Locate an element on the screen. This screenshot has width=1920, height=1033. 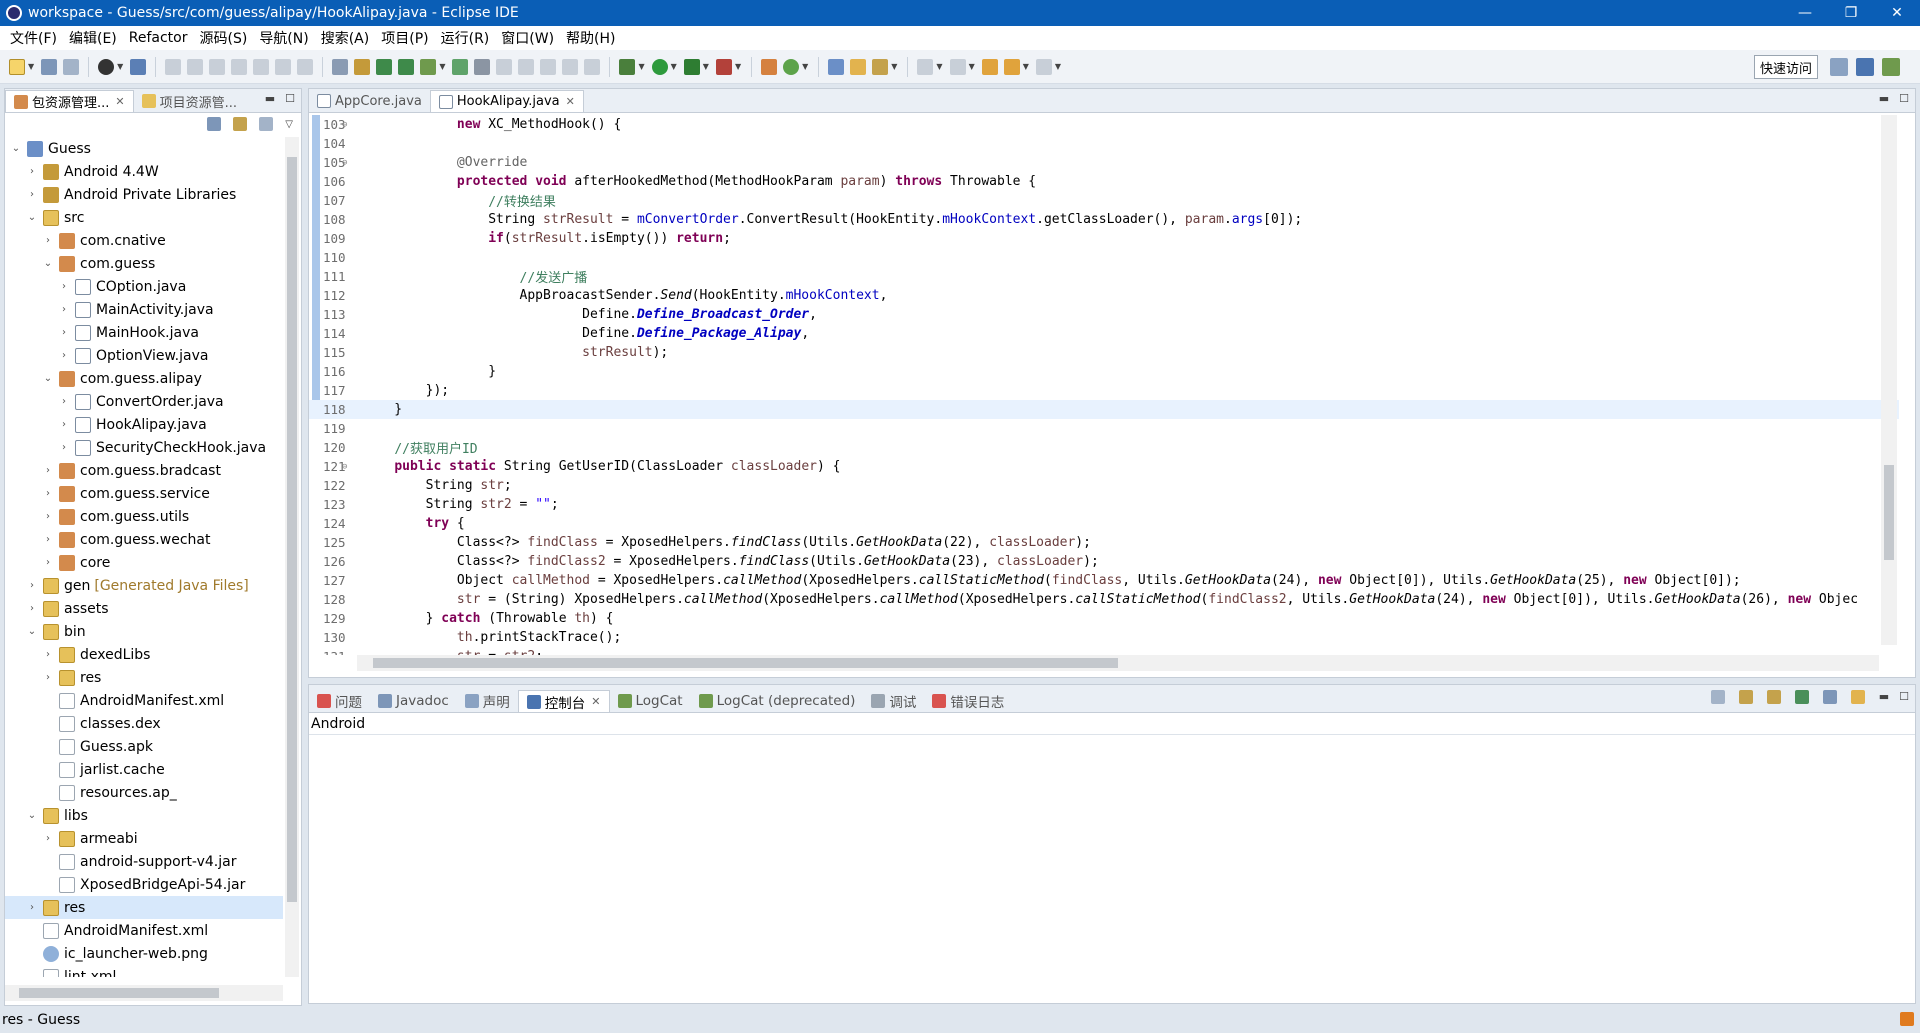
pin-console-icon is located at coordinates (1801, 697).